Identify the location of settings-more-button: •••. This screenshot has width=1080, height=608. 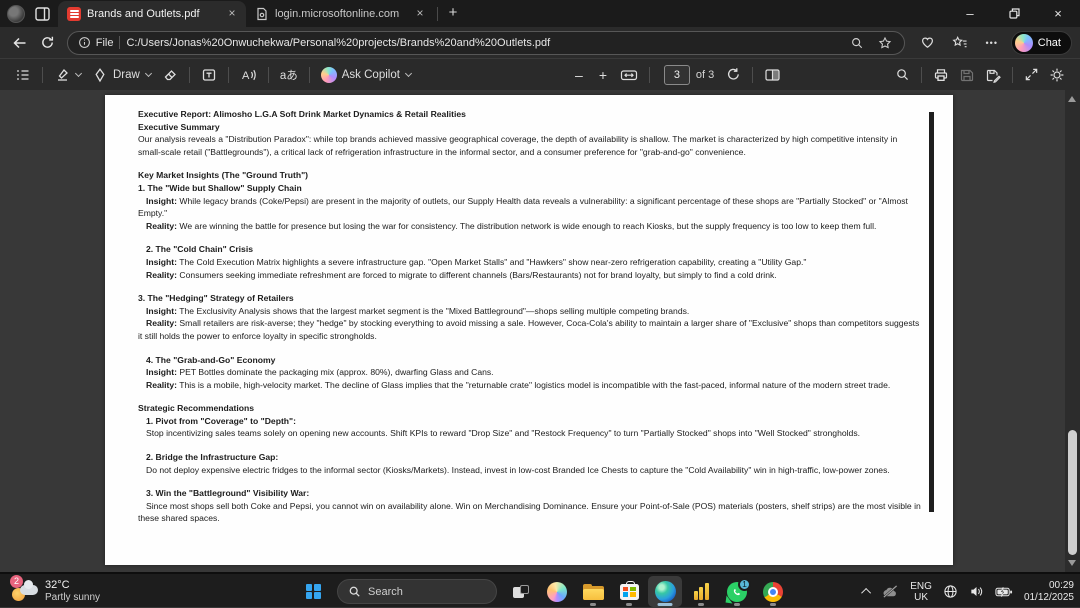
(992, 43).